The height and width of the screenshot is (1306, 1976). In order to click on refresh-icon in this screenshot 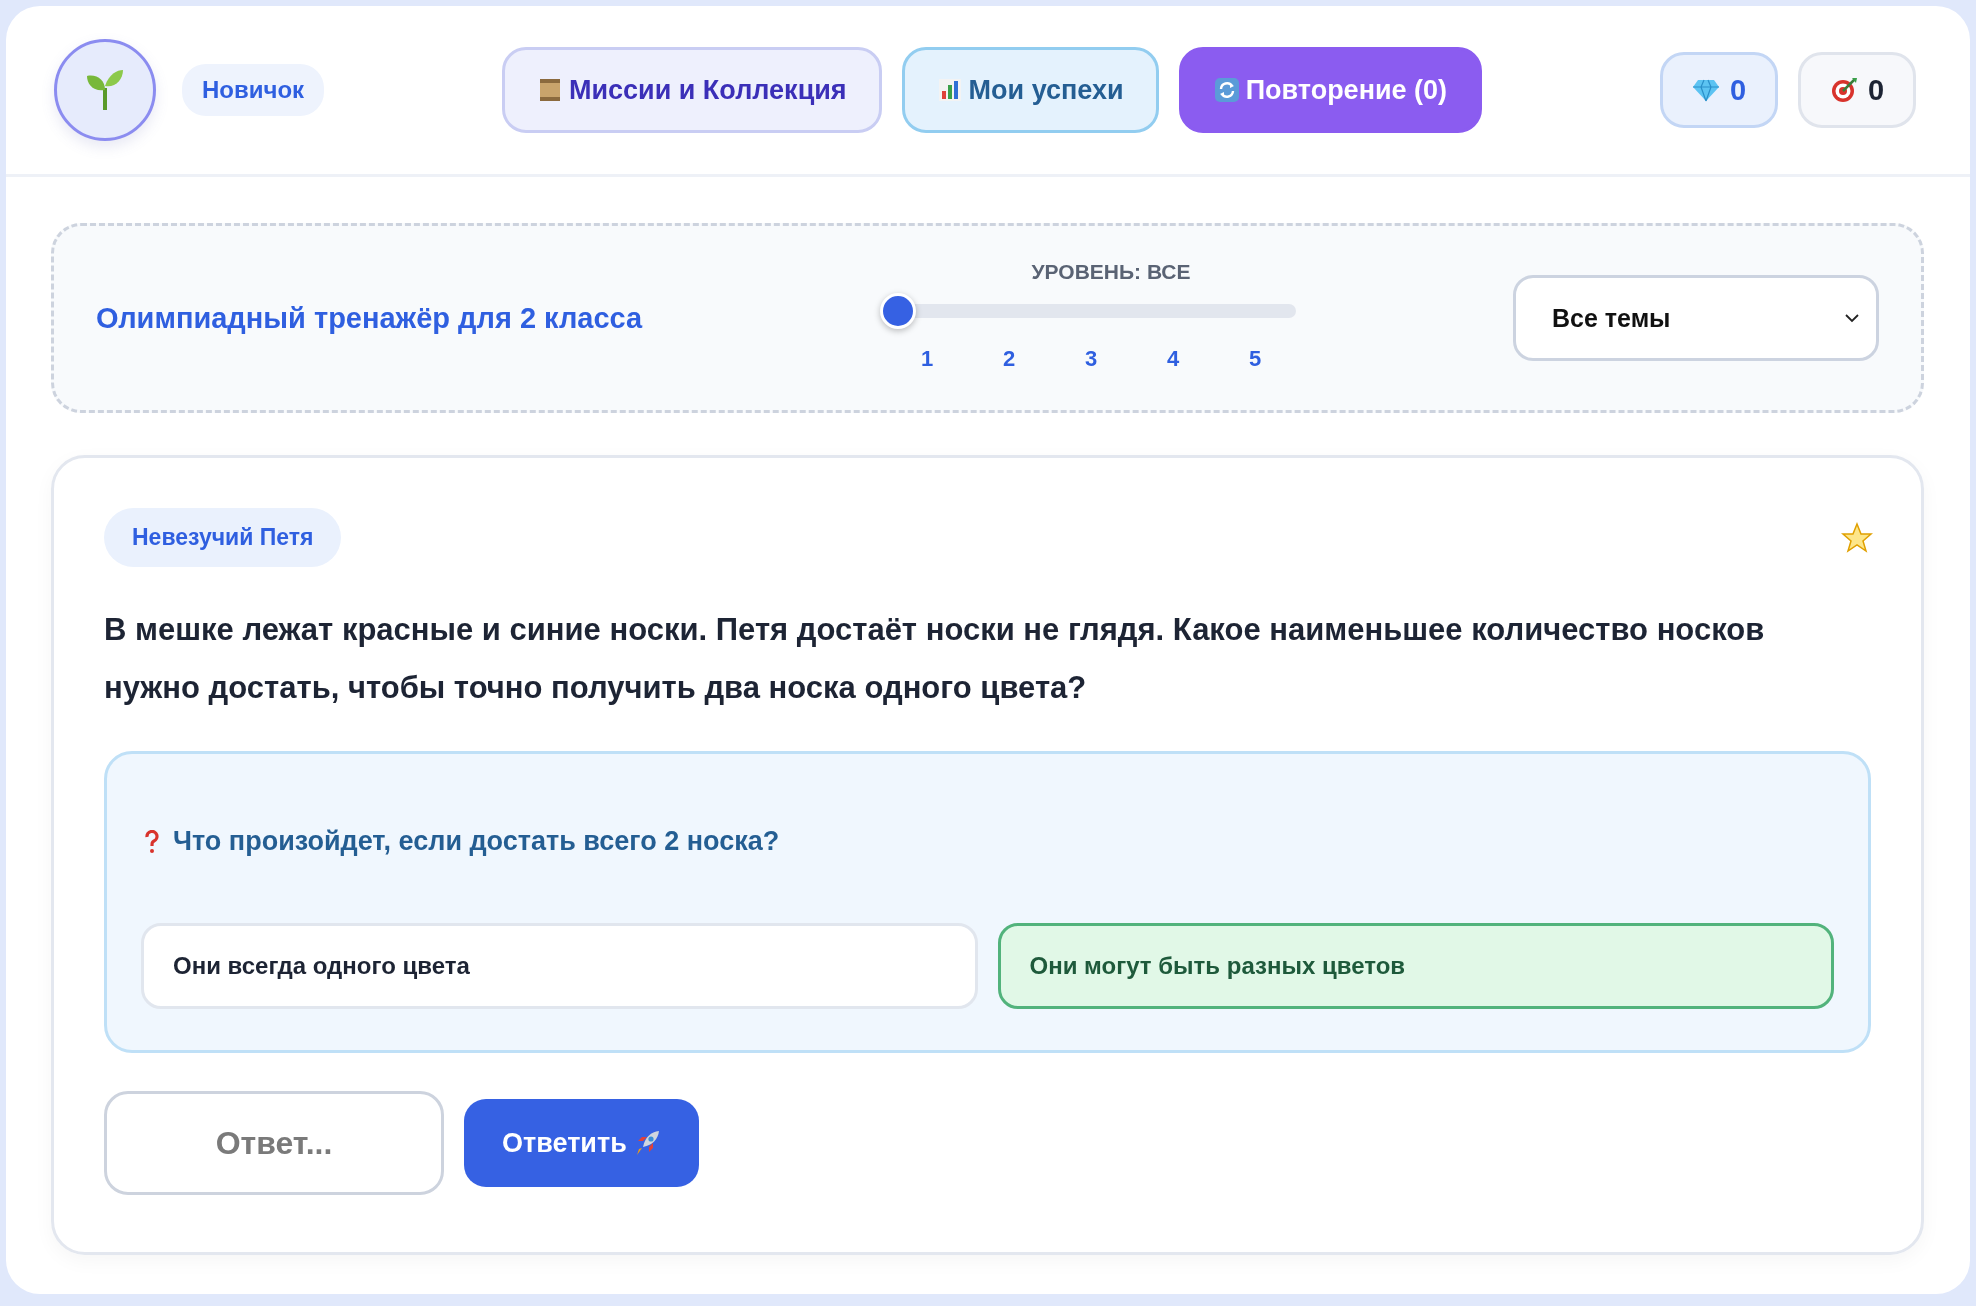, I will do `click(1226, 90)`.